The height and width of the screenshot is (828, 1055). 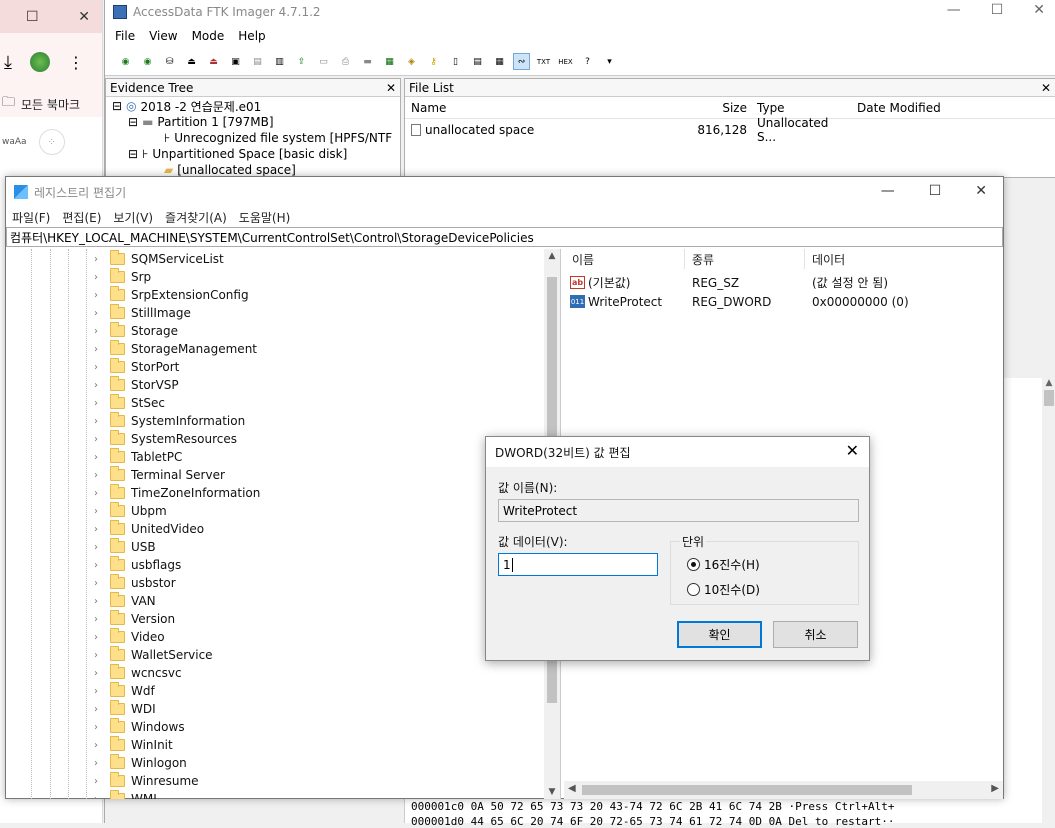 What do you see at coordinates (815, 634) in the screenshot?
I see `cancel-button: 취소` at bounding box center [815, 634].